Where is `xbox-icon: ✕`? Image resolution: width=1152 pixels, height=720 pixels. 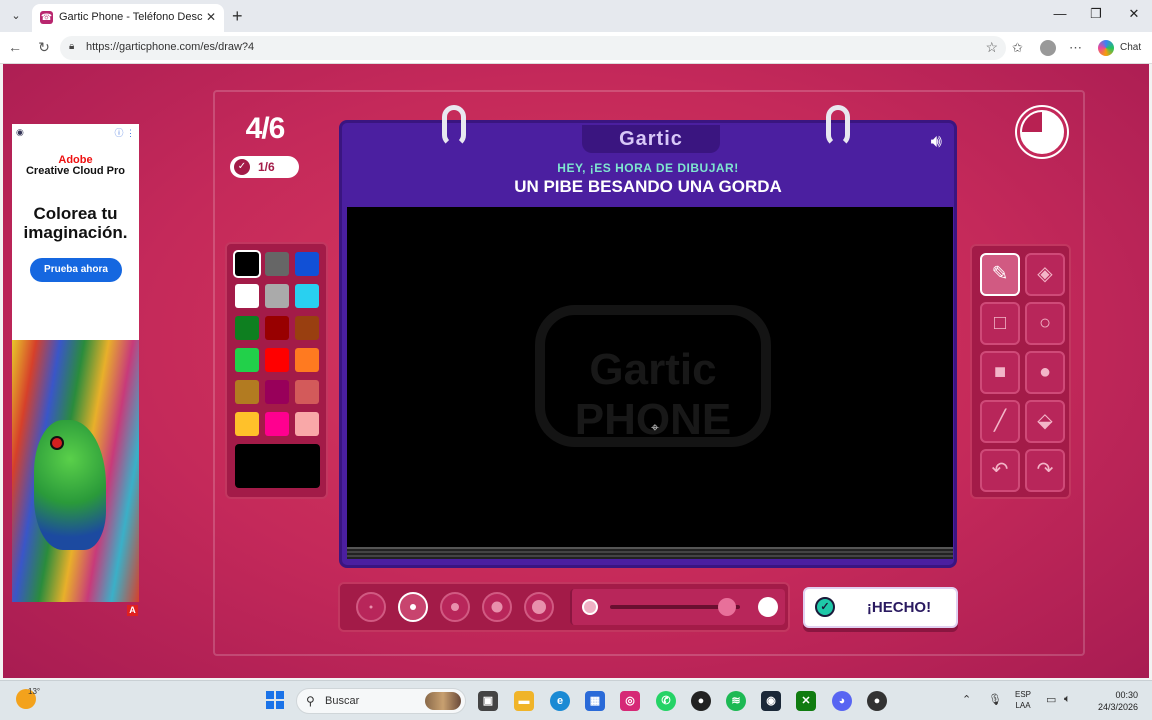
xbox-icon: ✕ is located at coordinates (806, 701).